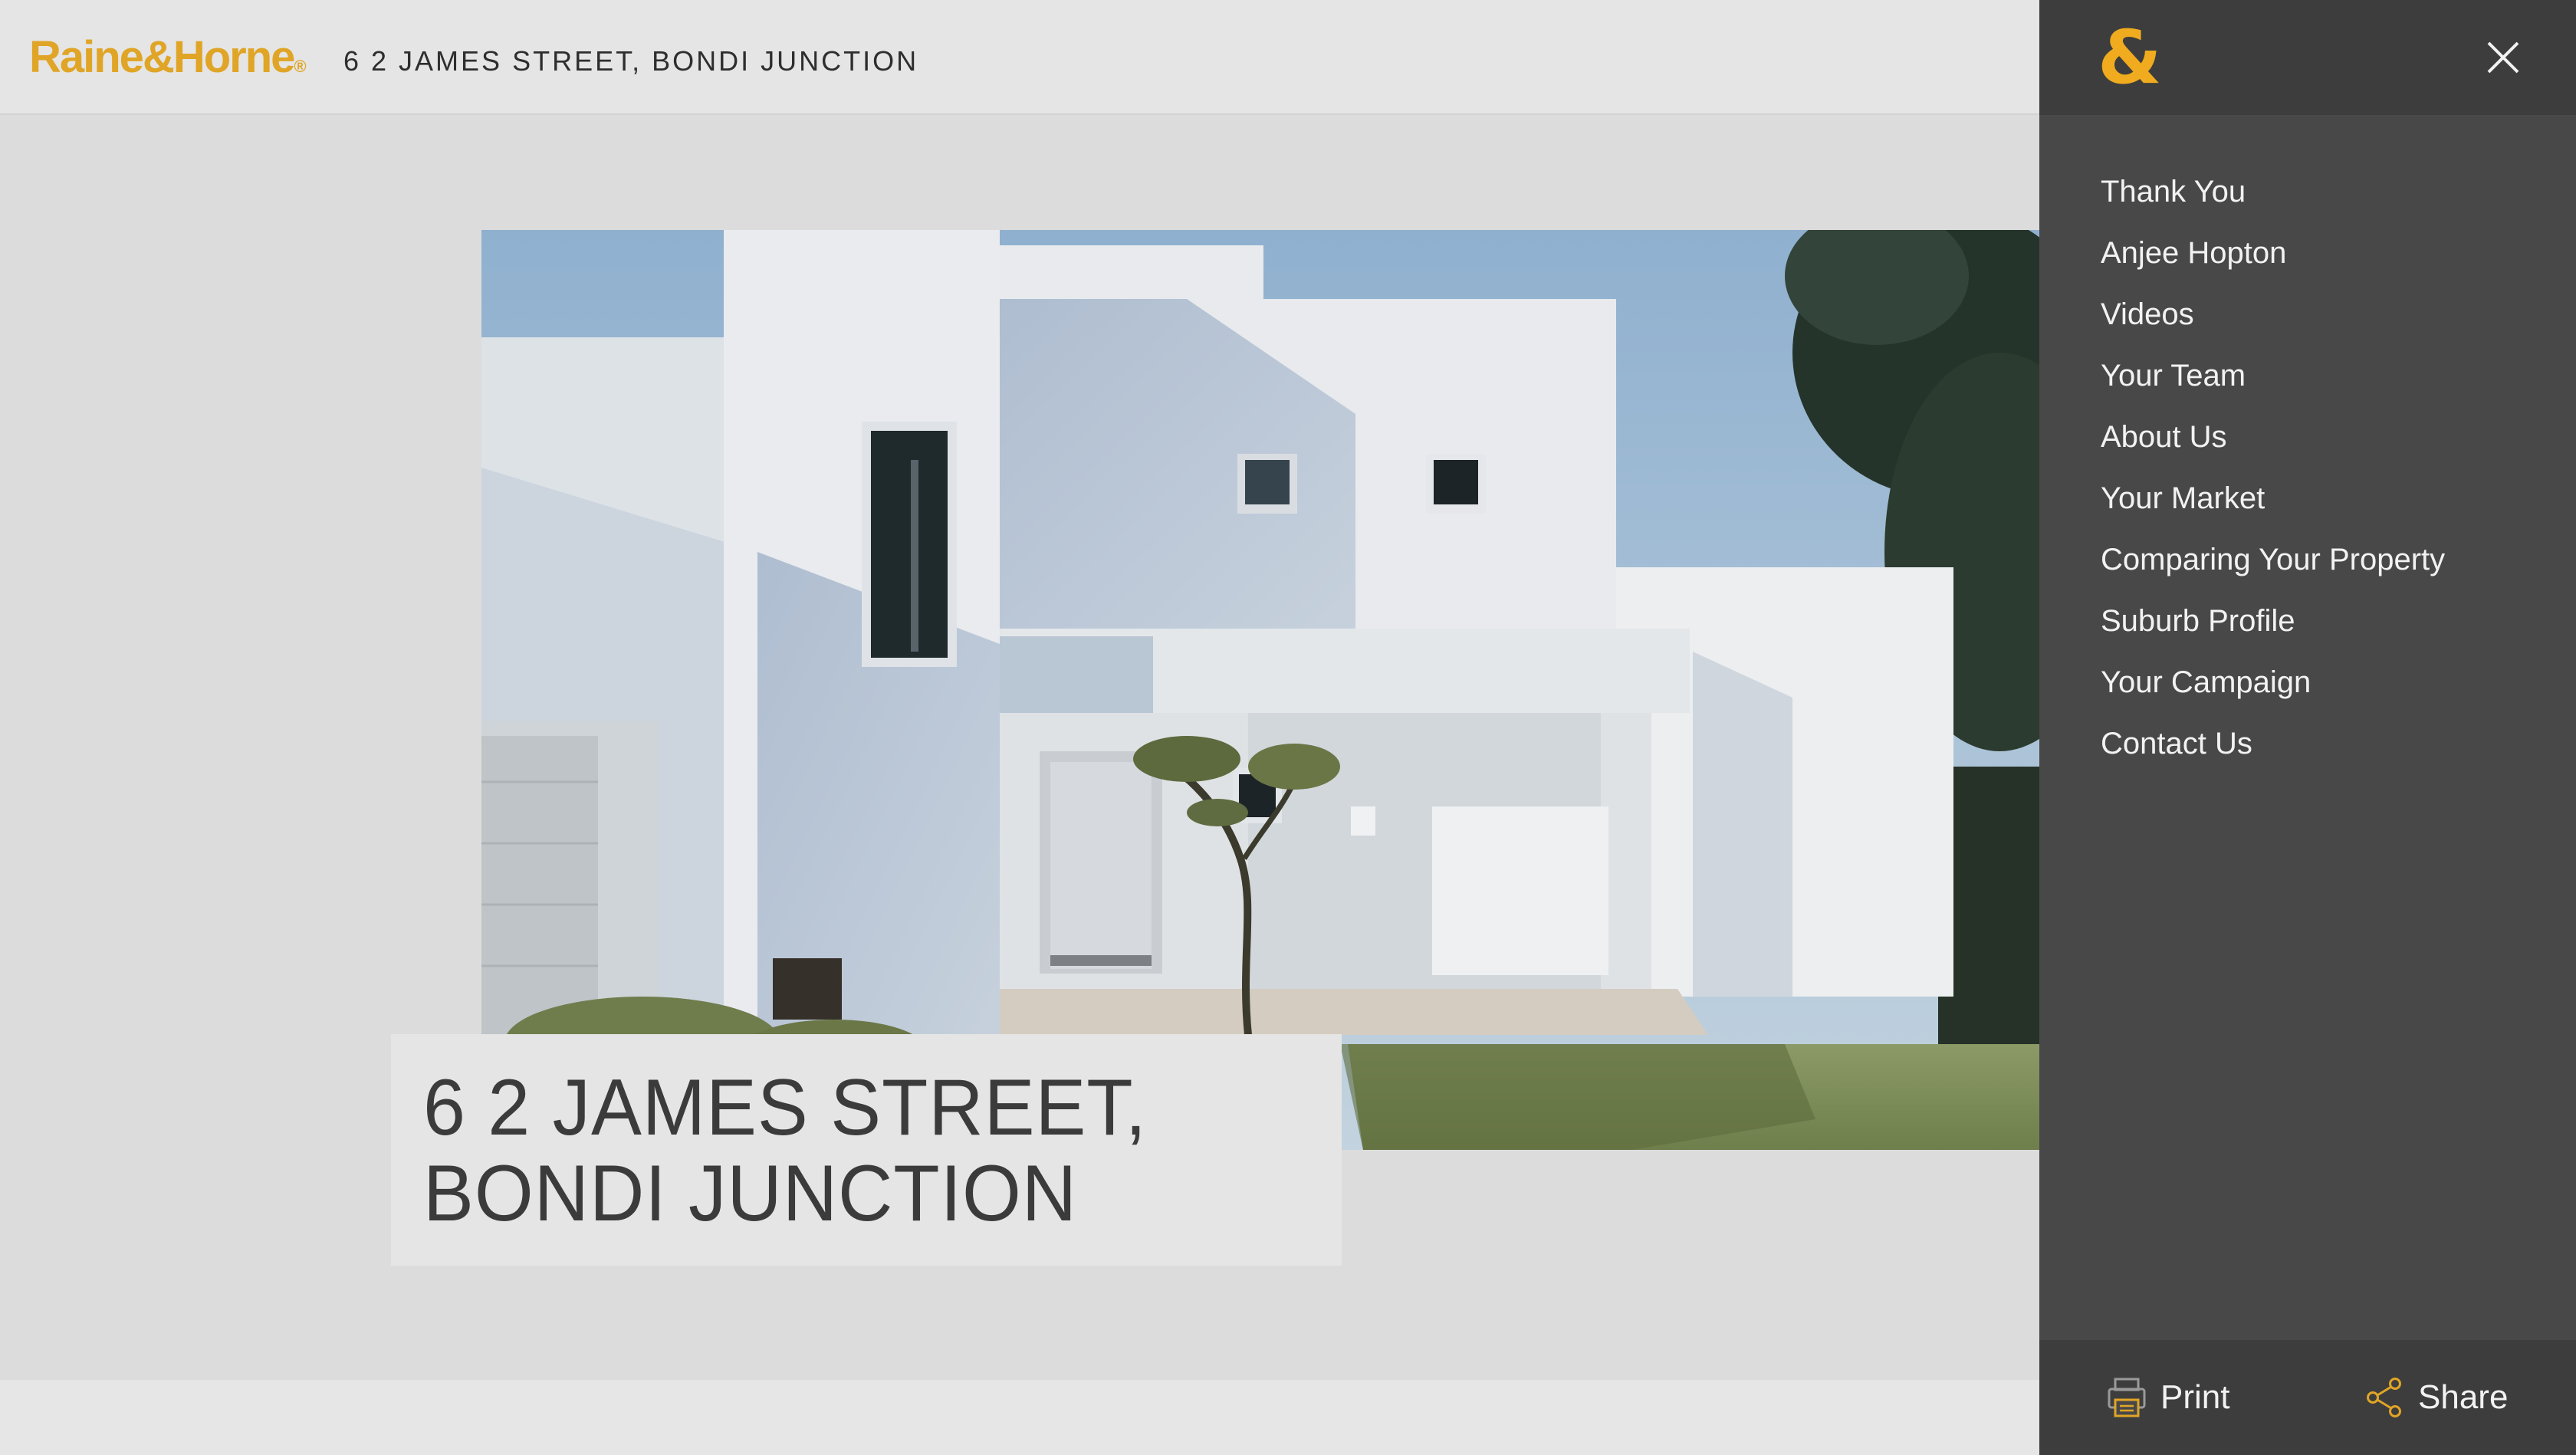  Describe the element at coordinates (1020, 1417) in the screenshot. I see `page-bottom-strip` at that location.